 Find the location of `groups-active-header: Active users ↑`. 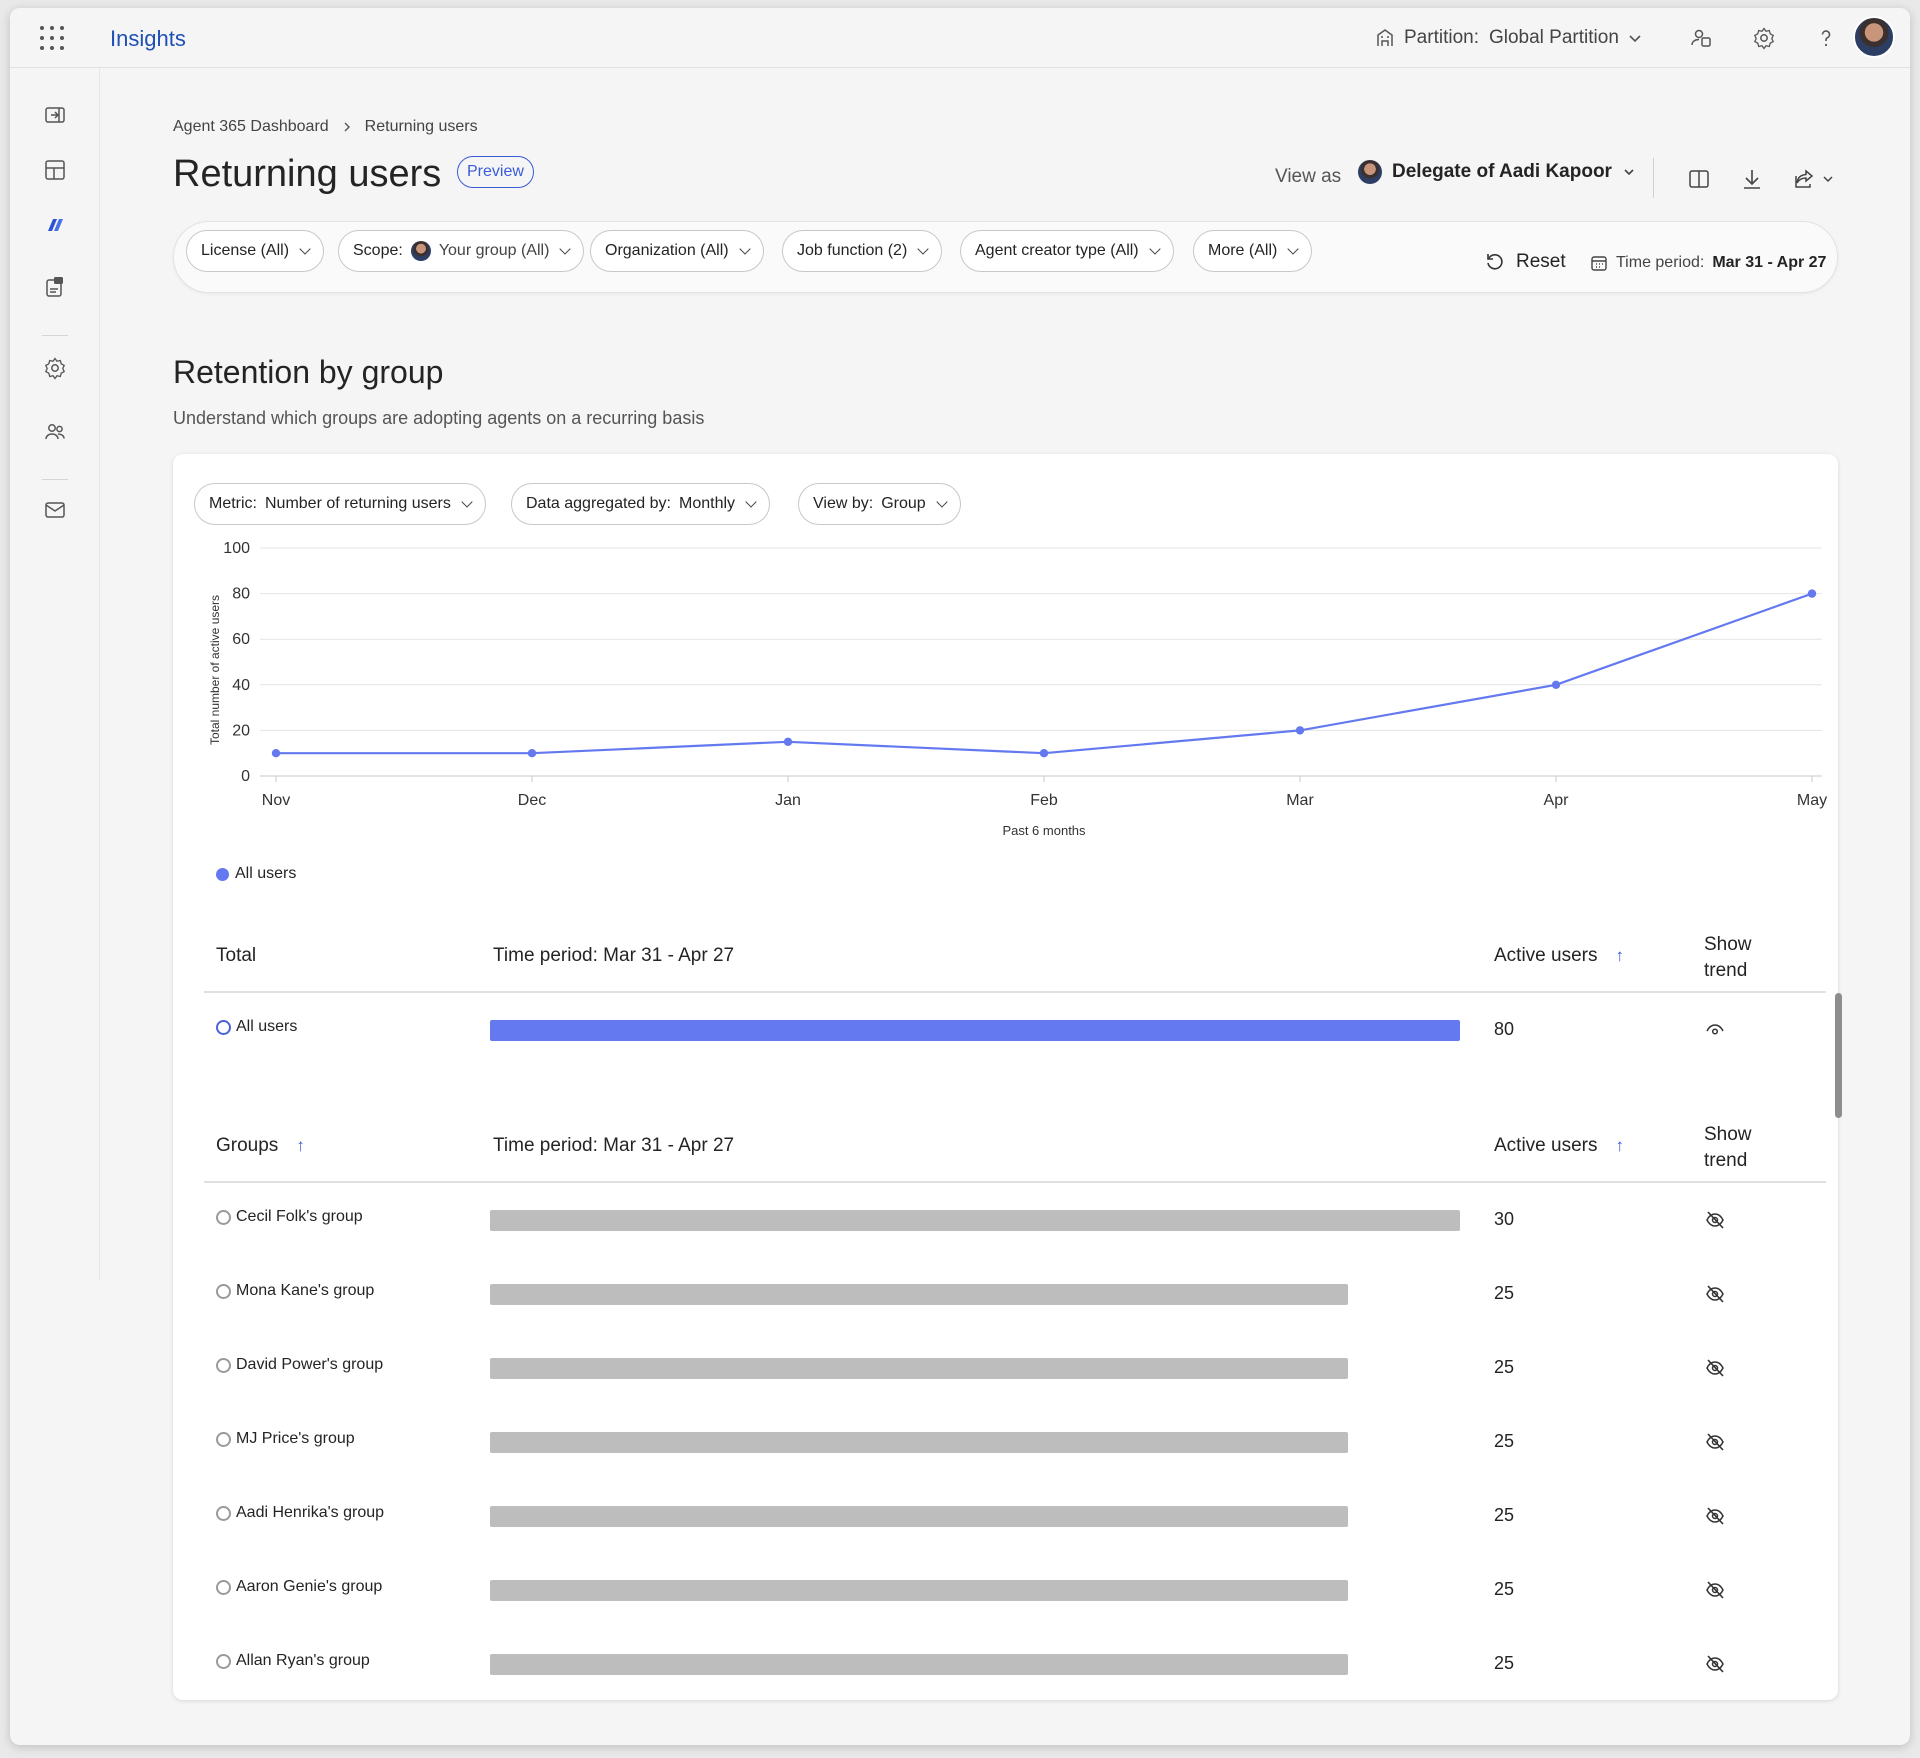

groups-active-header: Active users ↑ is located at coordinates (1559, 1146).